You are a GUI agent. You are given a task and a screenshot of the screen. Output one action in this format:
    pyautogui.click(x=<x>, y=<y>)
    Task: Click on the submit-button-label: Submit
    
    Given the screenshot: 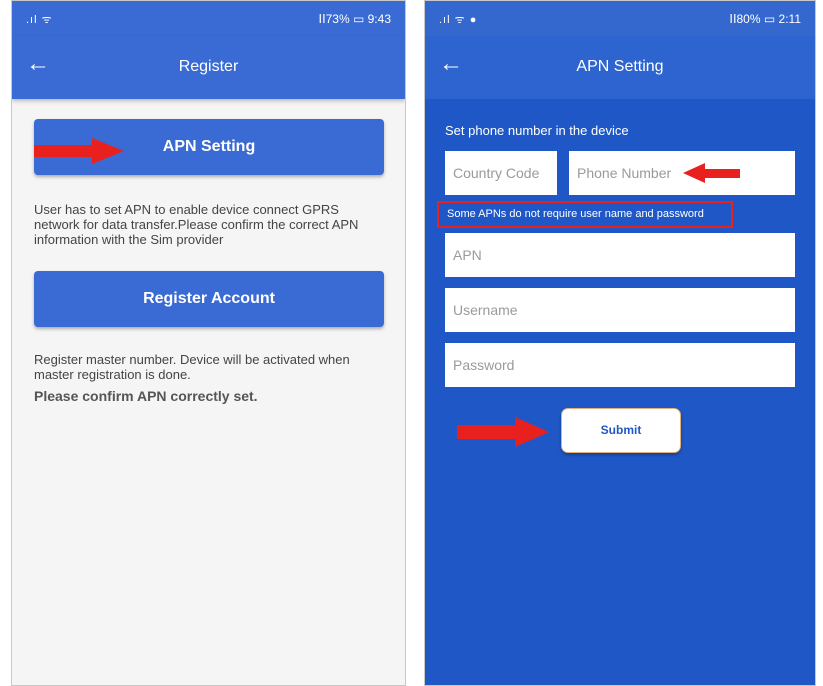 What is the action you would take?
    pyautogui.click(x=621, y=430)
    